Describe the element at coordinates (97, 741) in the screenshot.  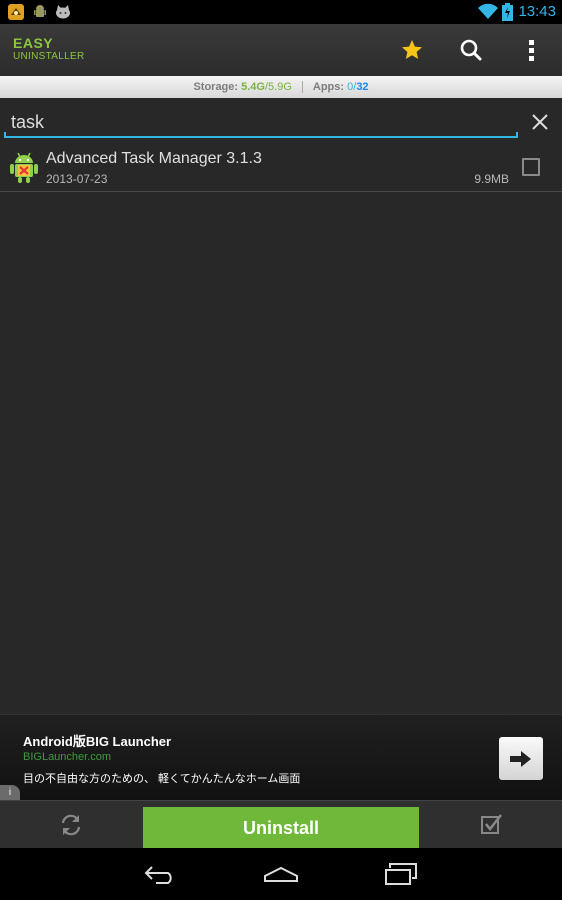
I see `ad-title: Android版BIG Launcher` at that location.